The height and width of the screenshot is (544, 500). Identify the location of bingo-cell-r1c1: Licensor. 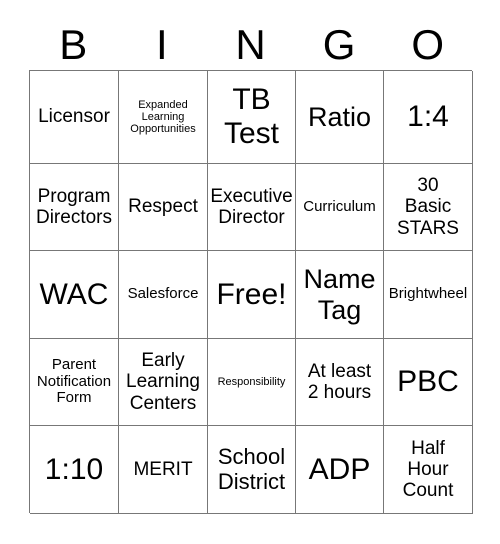
(74, 117).